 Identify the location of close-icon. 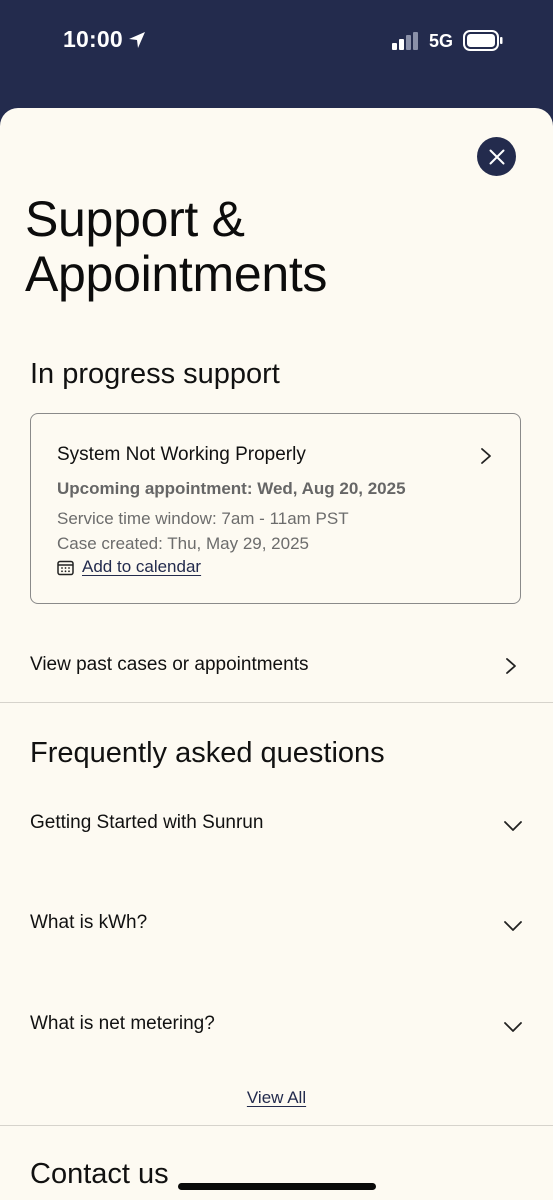
(496, 156).